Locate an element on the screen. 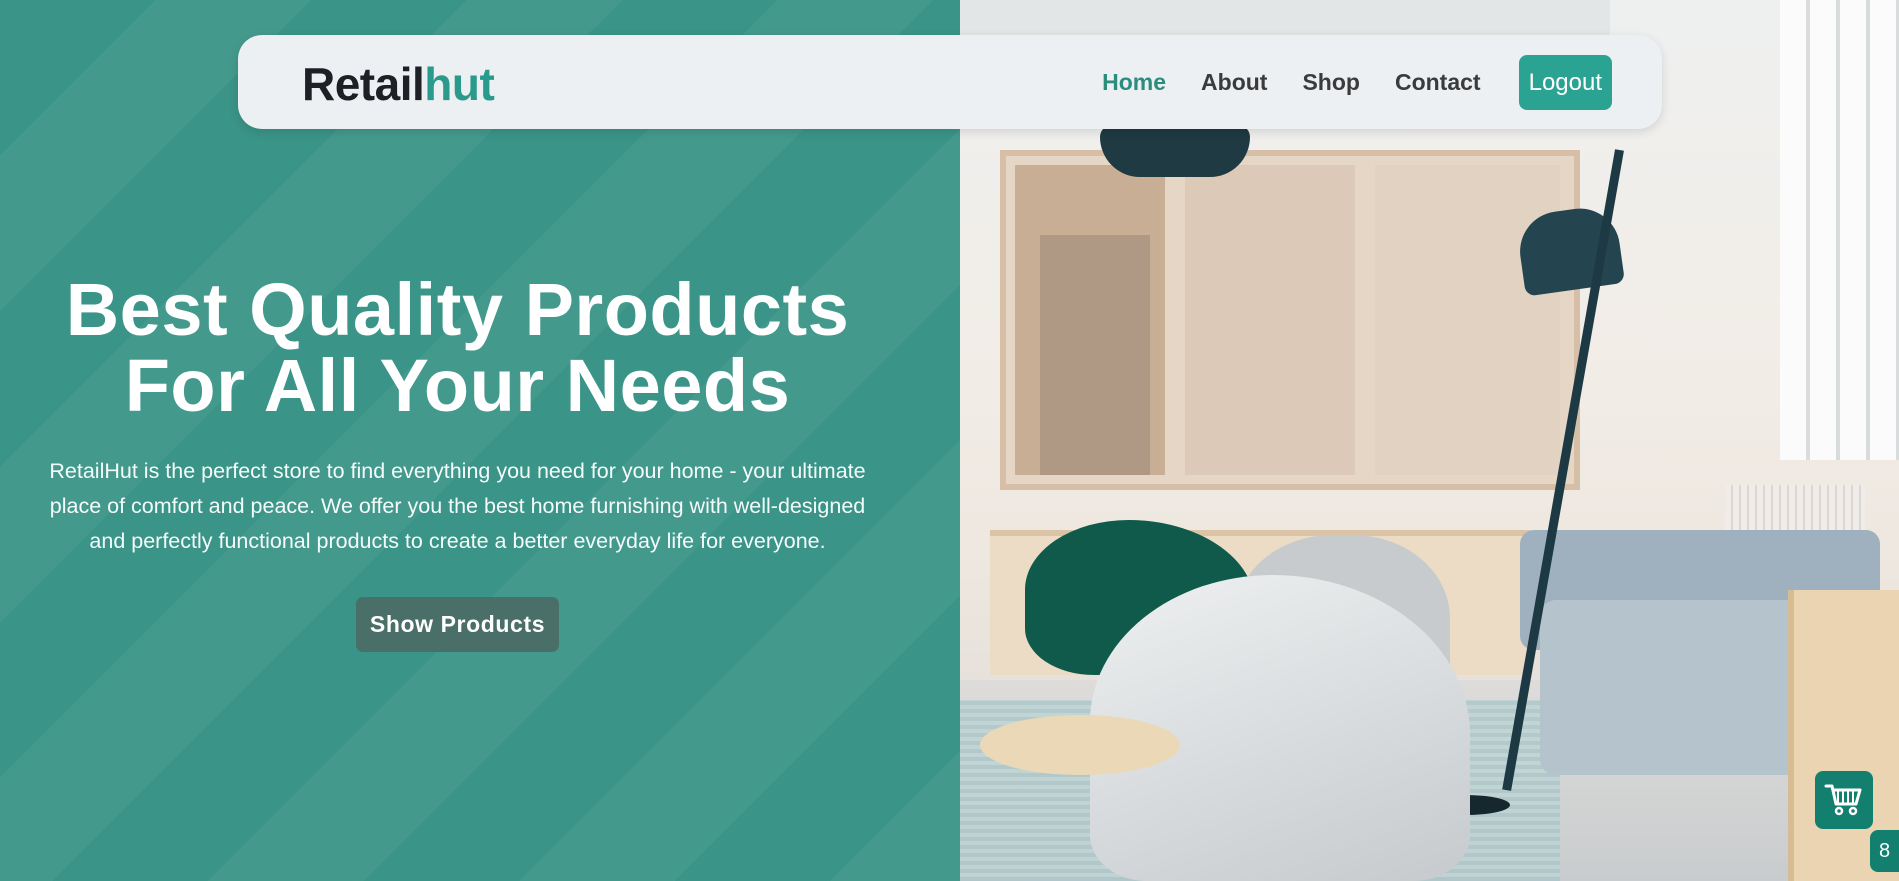 This screenshot has width=1899, height=881. cart-button is located at coordinates (1844, 800).